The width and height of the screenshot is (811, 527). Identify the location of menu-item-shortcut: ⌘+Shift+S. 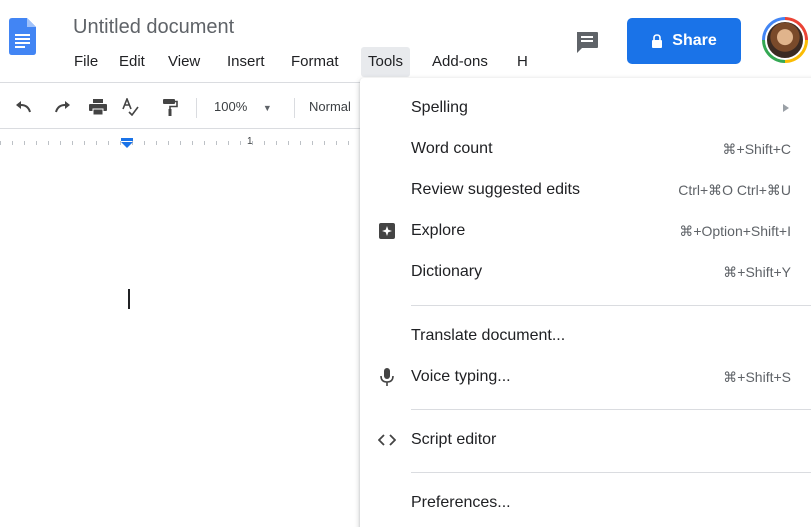
(757, 377).